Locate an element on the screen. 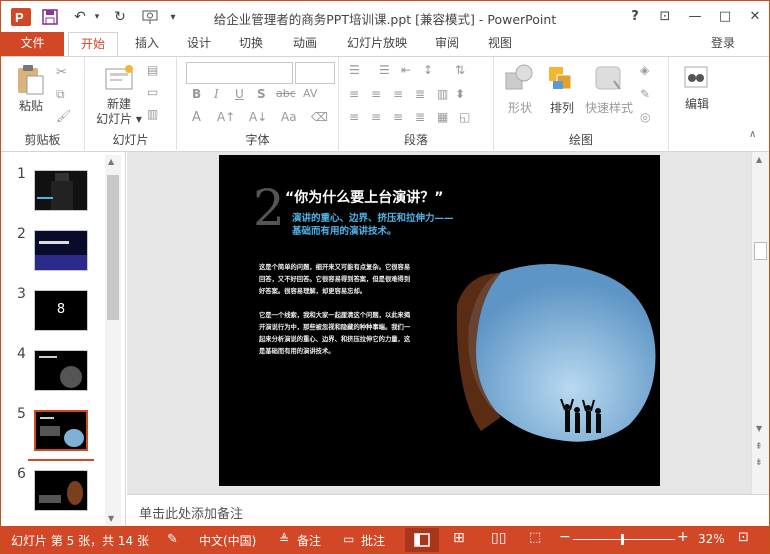  shadow-button: S is located at coordinates (261, 94).